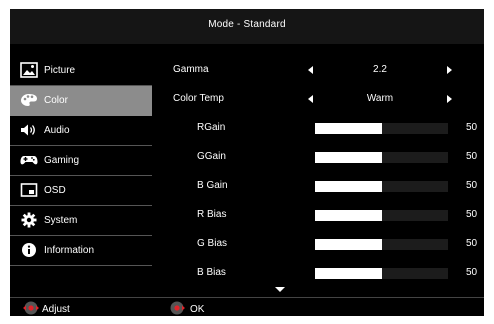 The width and height of the screenshot is (494, 324). I want to click on rgain-slider, so click(381, 128).